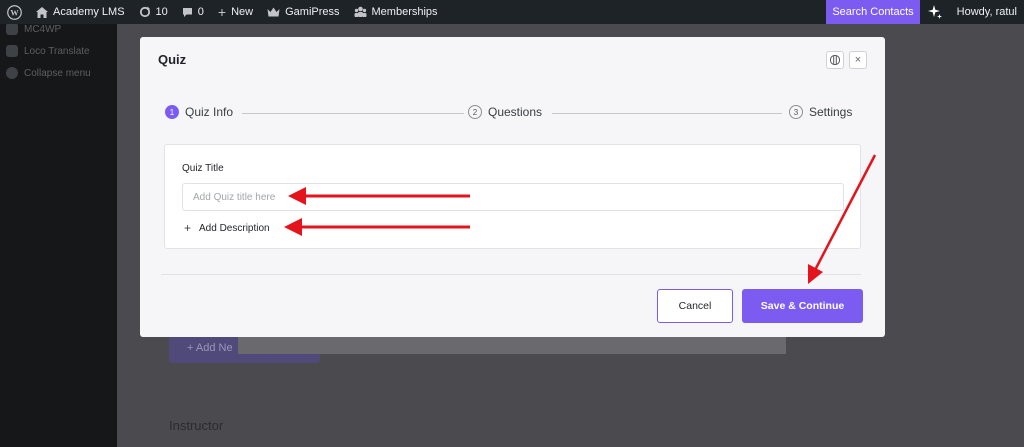  What do you see at coordinates (12, 51) in the screenshot?
I see `translate-icon` at bounding box center [12, 51].